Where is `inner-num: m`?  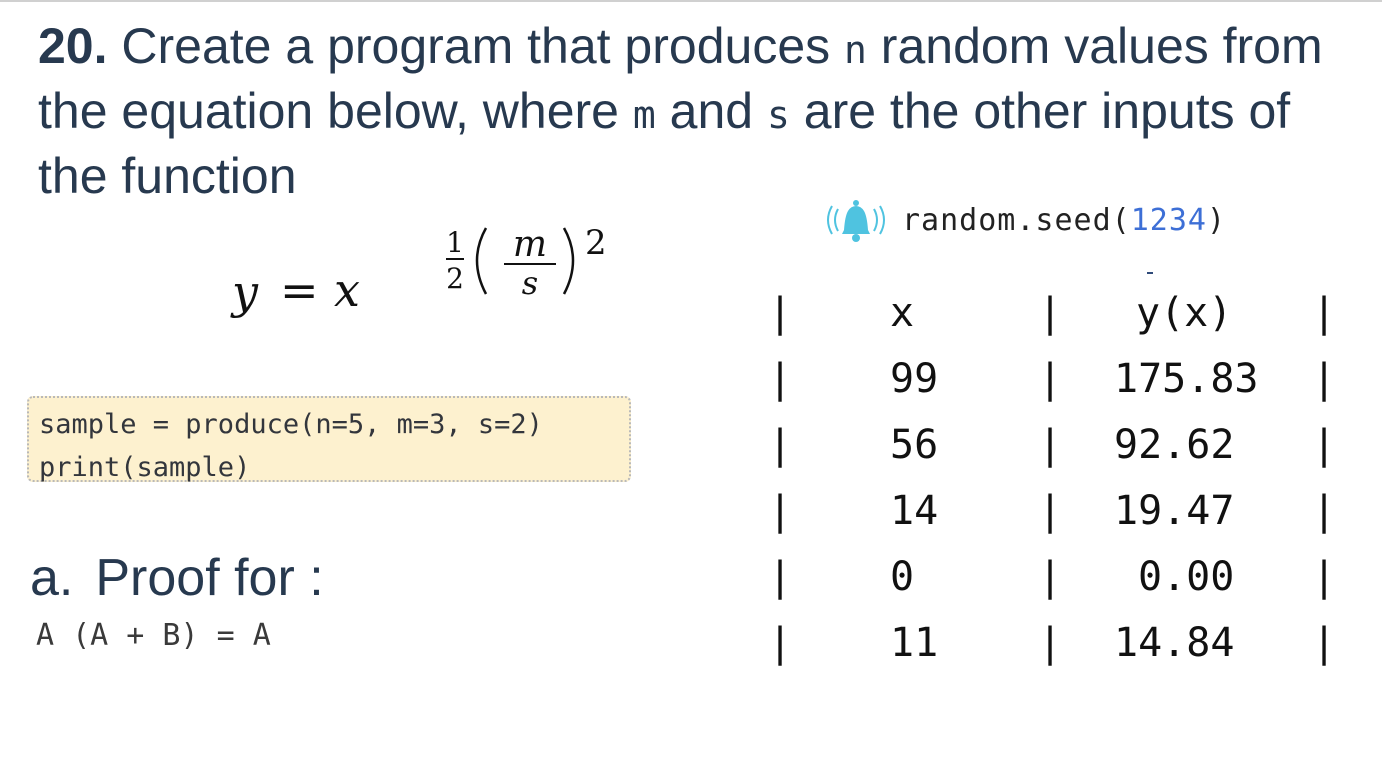 inner-num: m is located at coordinates (530, 244).